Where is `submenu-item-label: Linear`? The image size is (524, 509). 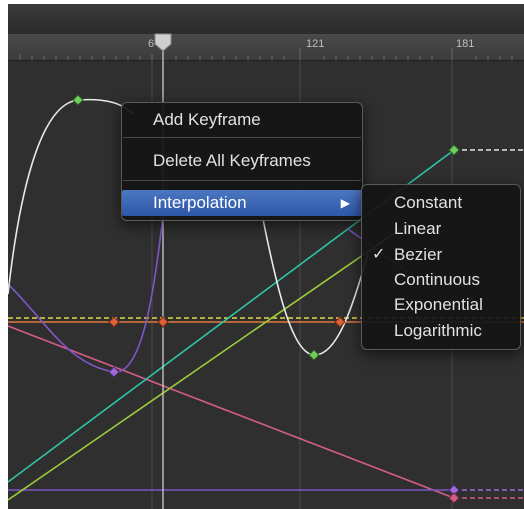
submenu-item-label: Linear is located at coordinates (418, 228).